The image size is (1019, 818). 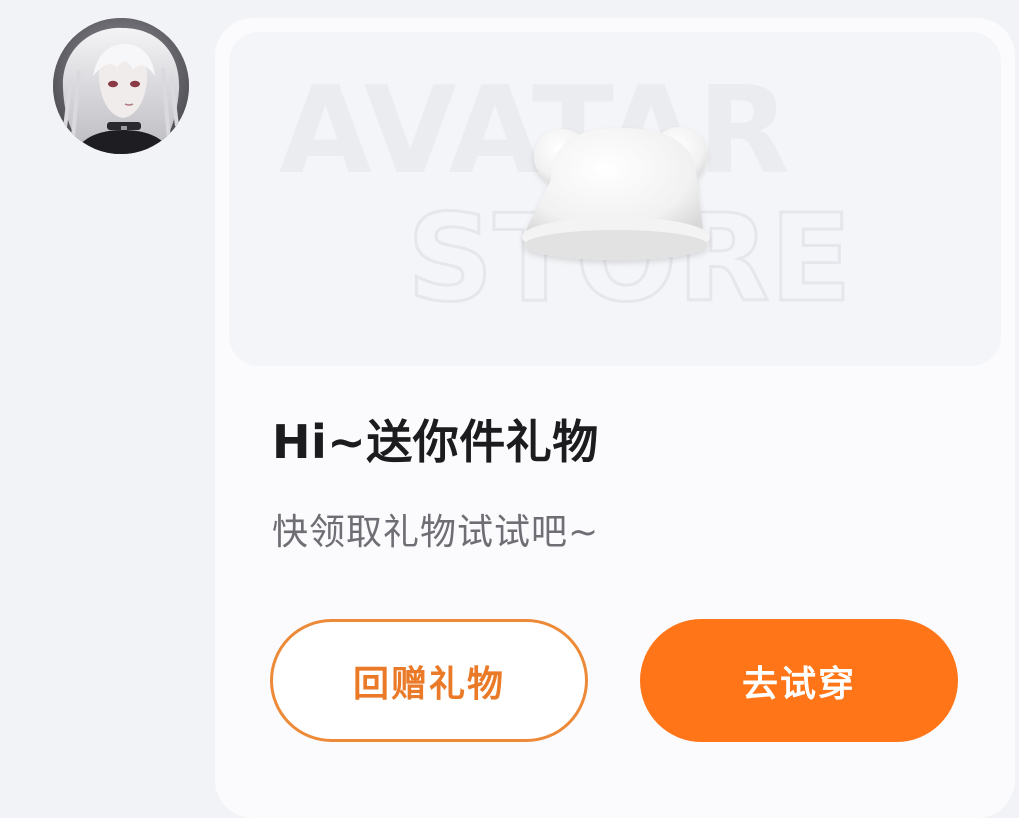 What do you see at coordinates (798, 684) in the screenshot?
I see `try-on-label: 去试穿` at bounding box center [798, 684].